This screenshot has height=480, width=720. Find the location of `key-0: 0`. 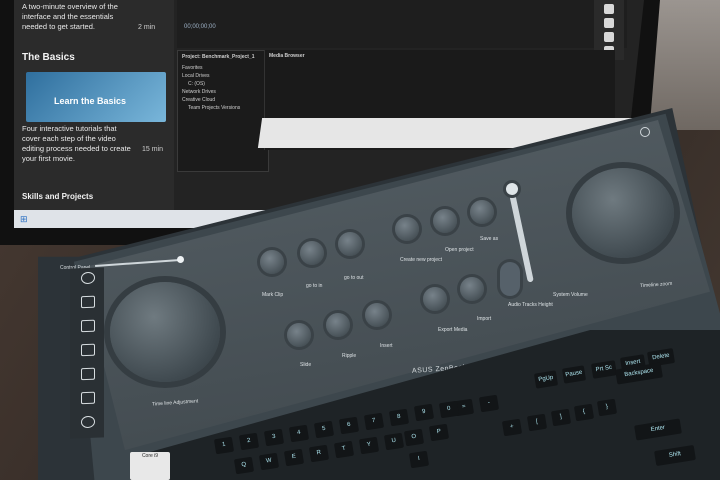

key-0: 0 is located at coordinates (449, 409).